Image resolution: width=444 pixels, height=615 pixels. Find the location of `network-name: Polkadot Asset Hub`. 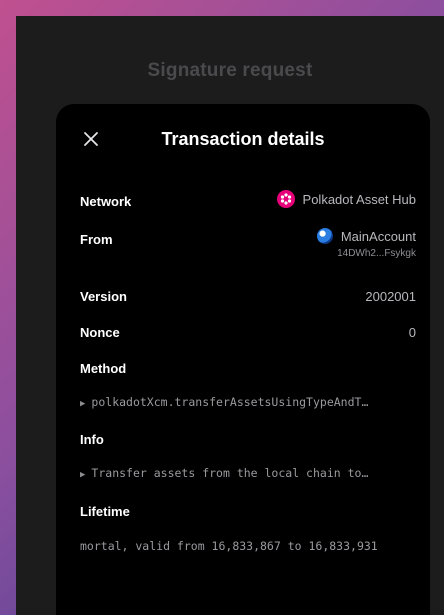

network-name: Polkadot Asset Hub is located at coordinates (359, 199).